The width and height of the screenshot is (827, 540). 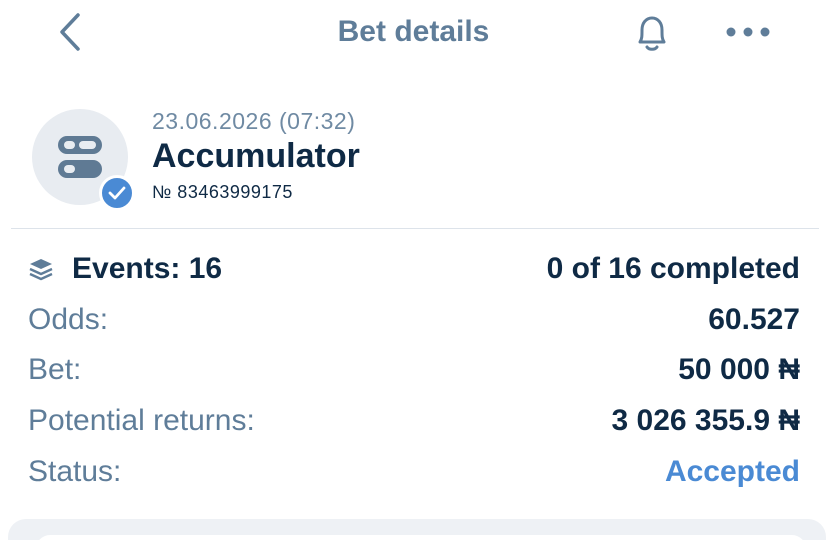 I want to click on events-card, so click(x=421, y=537).